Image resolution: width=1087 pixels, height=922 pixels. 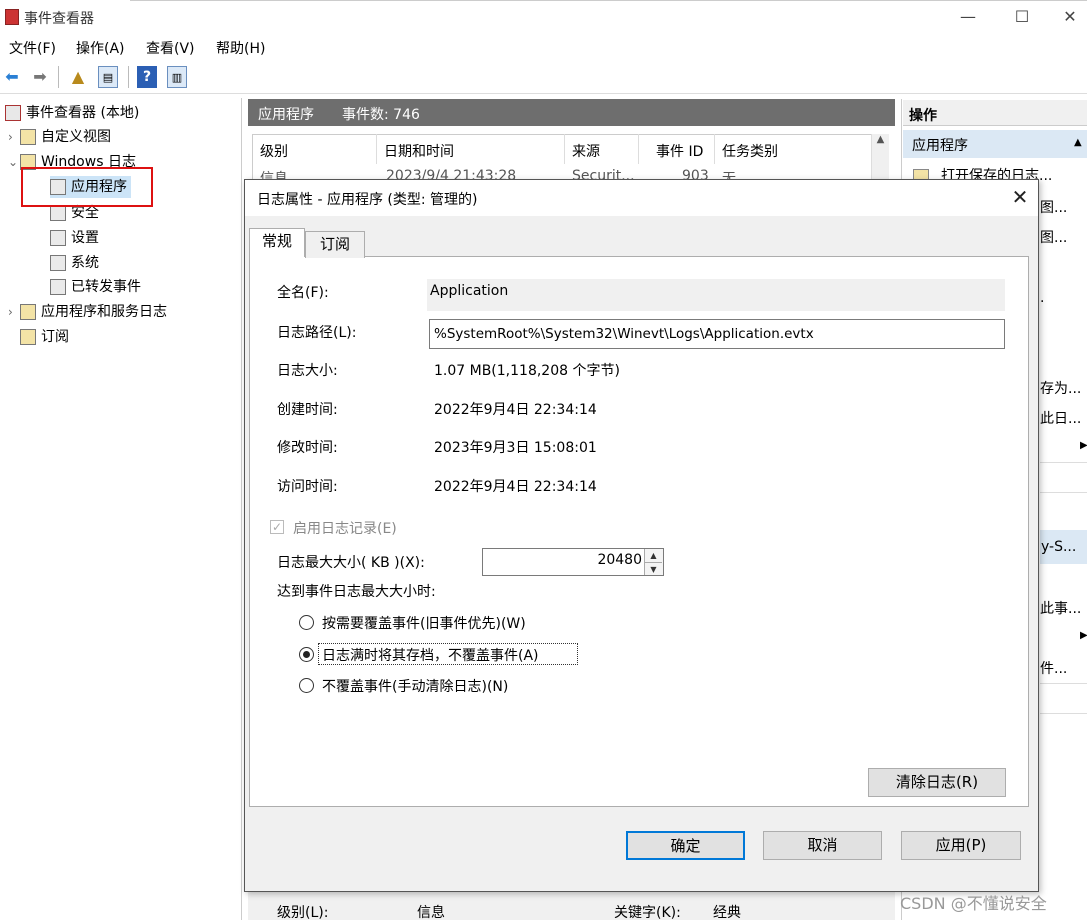 I want to click on clear-log-button: 清除日志(R), so click(x=937, y=782).